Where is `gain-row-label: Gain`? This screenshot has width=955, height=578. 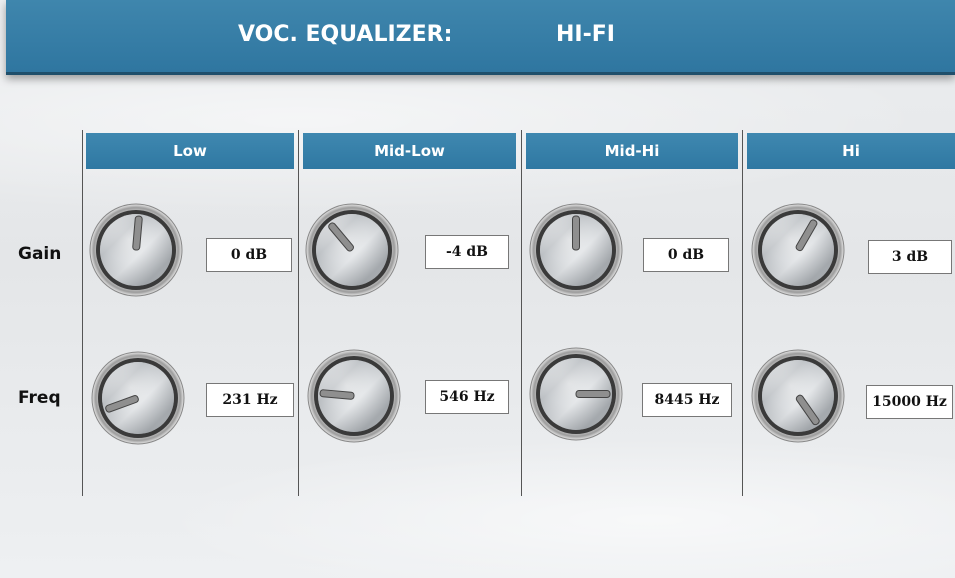
gain-row-label: Gain is located at coordinates (40, 254).